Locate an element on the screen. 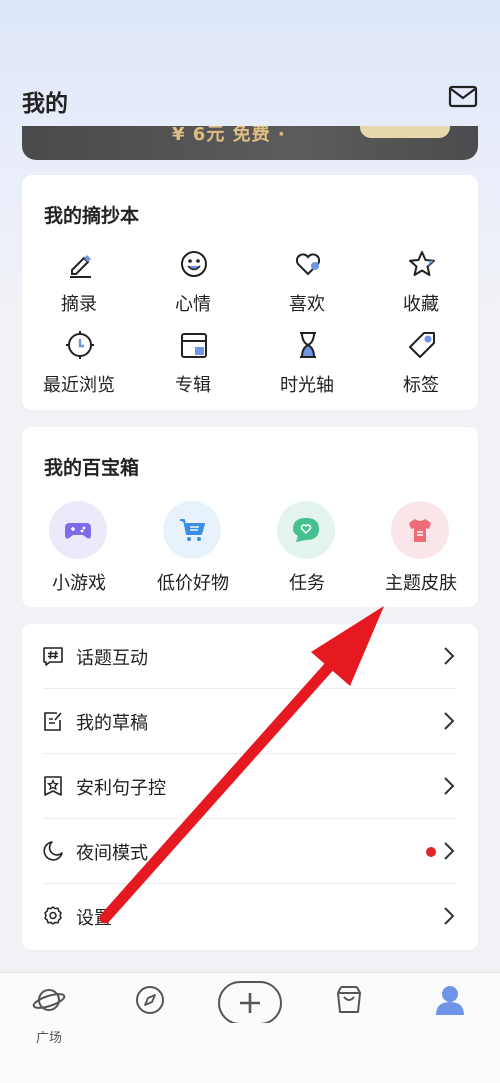 This screenshot has height=1083, width=500. smile-icon is located at coordinates (194, 264).